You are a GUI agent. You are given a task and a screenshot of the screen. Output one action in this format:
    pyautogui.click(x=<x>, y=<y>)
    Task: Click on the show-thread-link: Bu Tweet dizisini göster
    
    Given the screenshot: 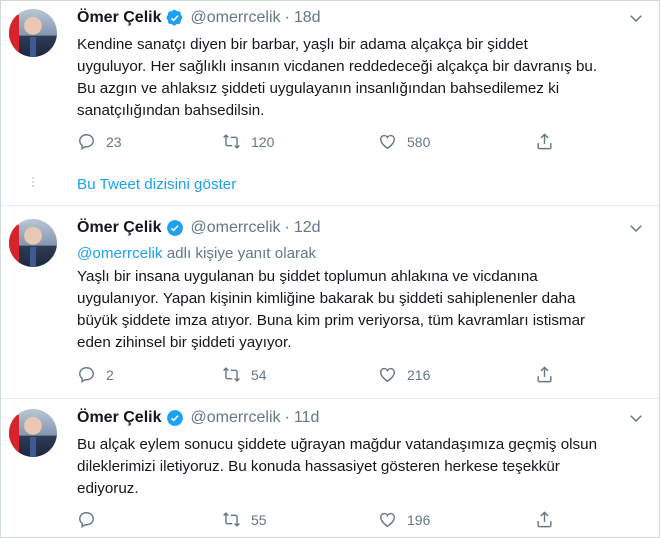 What is the action you would take?
    pyautogui.click(x=156, y=184)
    